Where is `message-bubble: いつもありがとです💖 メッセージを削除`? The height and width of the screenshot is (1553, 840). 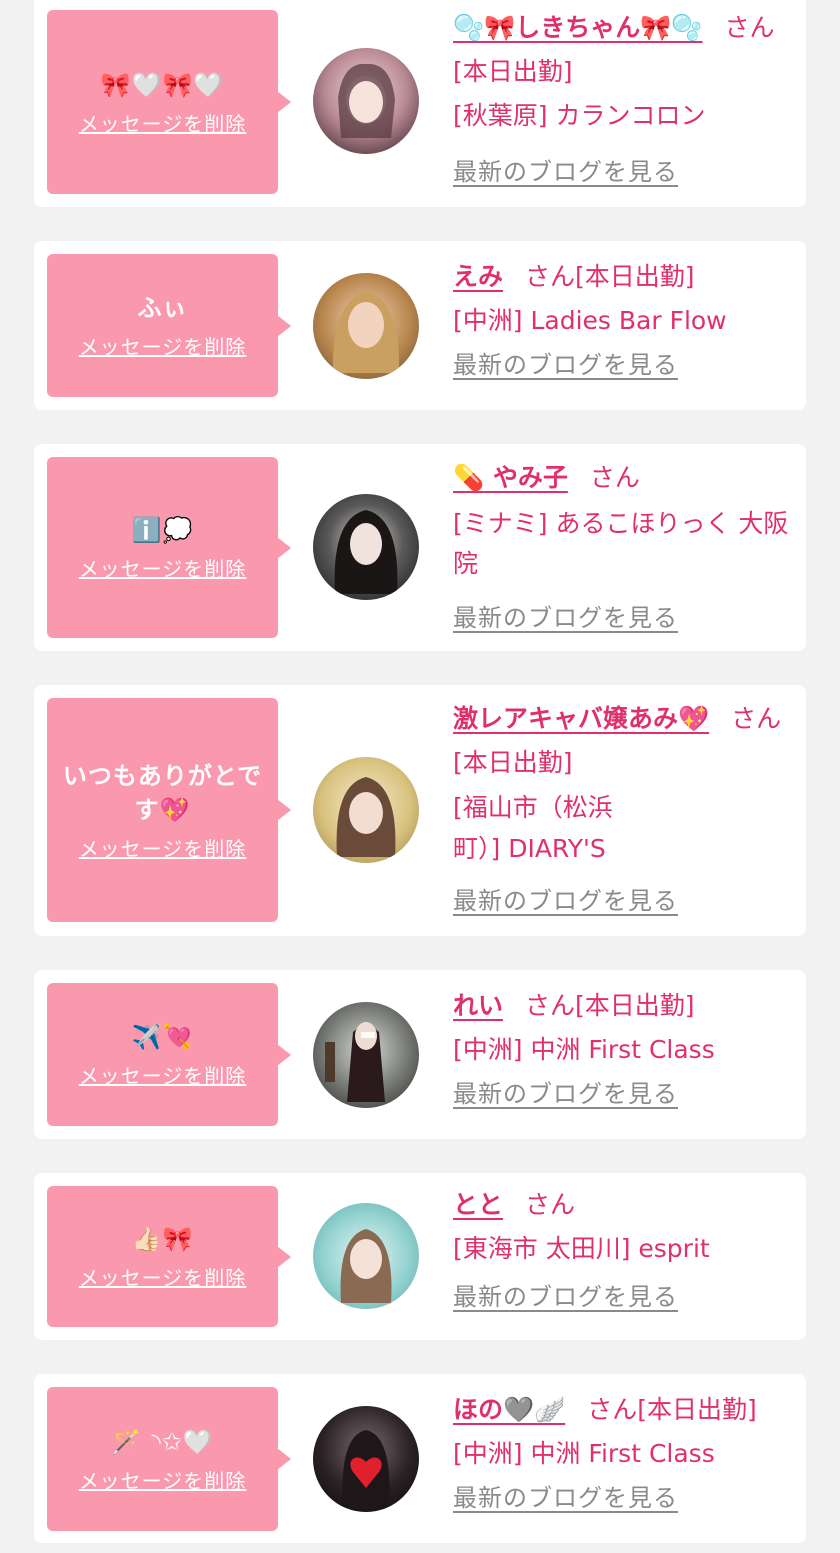
message-bubble: いつもありがとです💖 メッセージを削除 is located at coordinates (162, 810).